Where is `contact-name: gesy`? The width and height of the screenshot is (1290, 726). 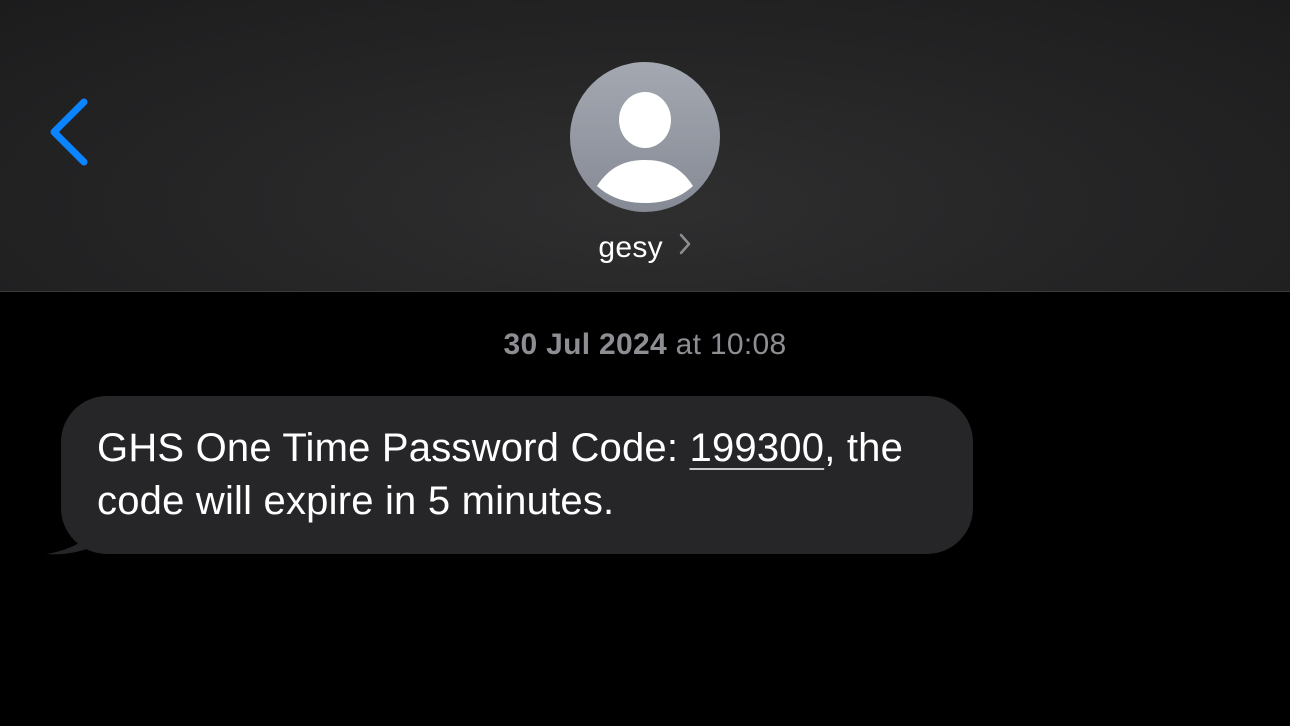 contact-name: gesy is located at coordinates (630, 247).